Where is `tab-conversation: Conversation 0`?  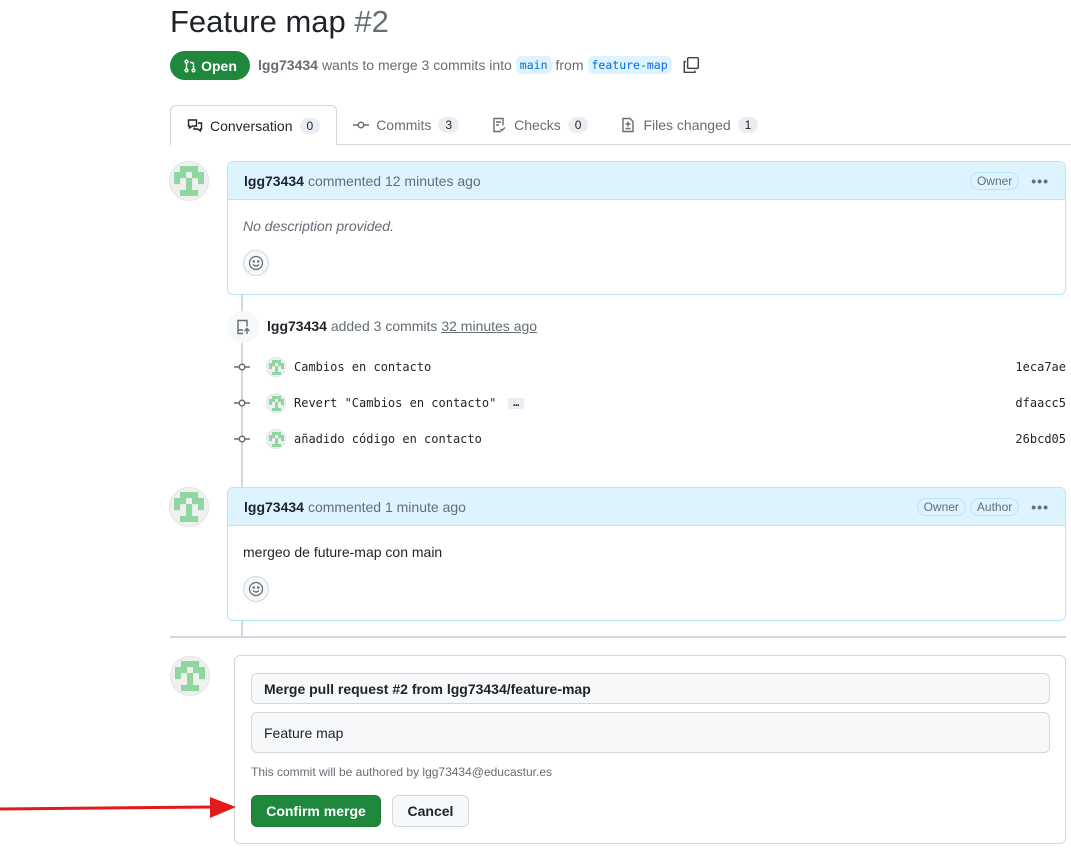 tab-conversation: Conversation 0 is located at coordinates (254, 125).